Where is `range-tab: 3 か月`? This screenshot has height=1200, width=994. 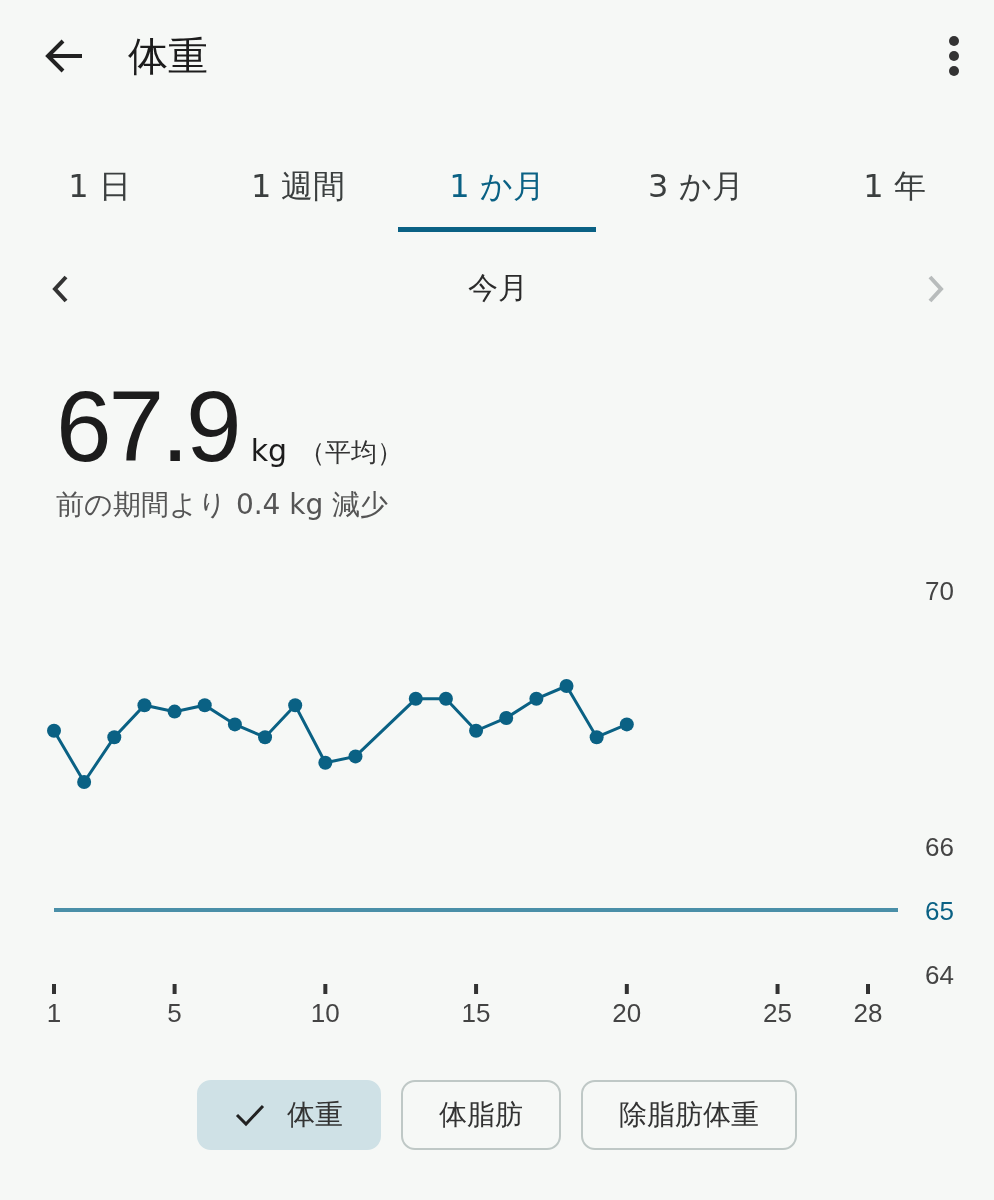 range-tab: 3 か月 is located at coordinates (696, 189).